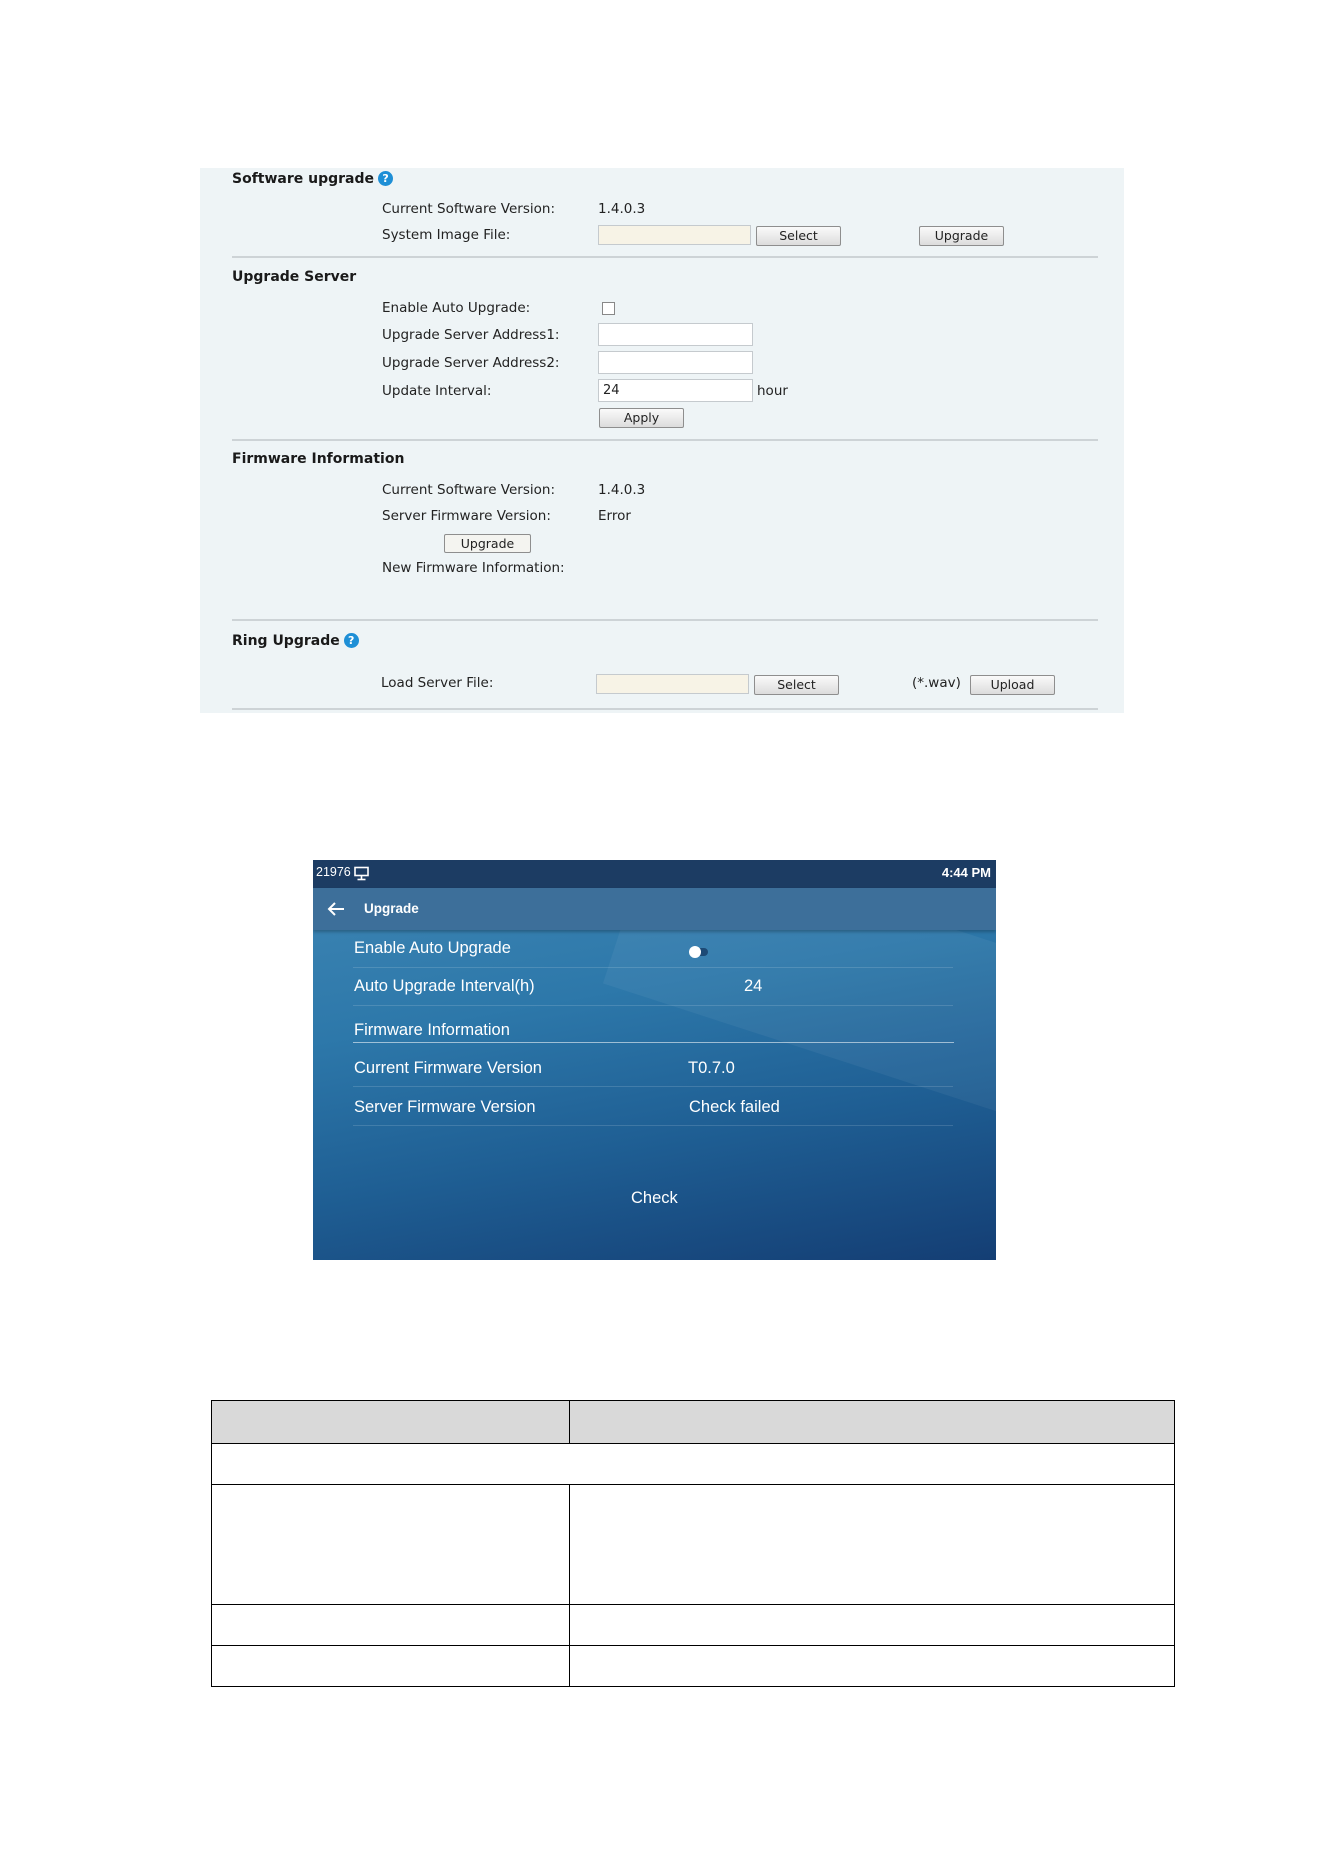 The image size is (1324, 1872). Describe the element at coordinates (446, 235) in the screenshot. I see `system-image-file-label: System Image File:` at that location.